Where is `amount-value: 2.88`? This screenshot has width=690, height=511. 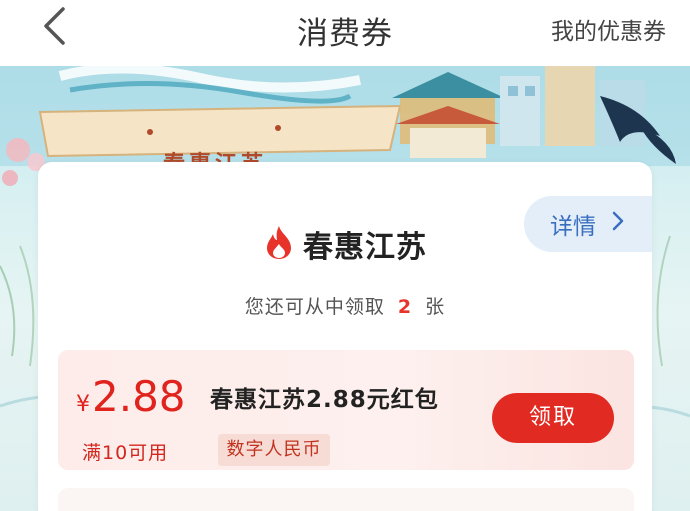 amount-value: 2.88 is located at coordinates (139, 396).